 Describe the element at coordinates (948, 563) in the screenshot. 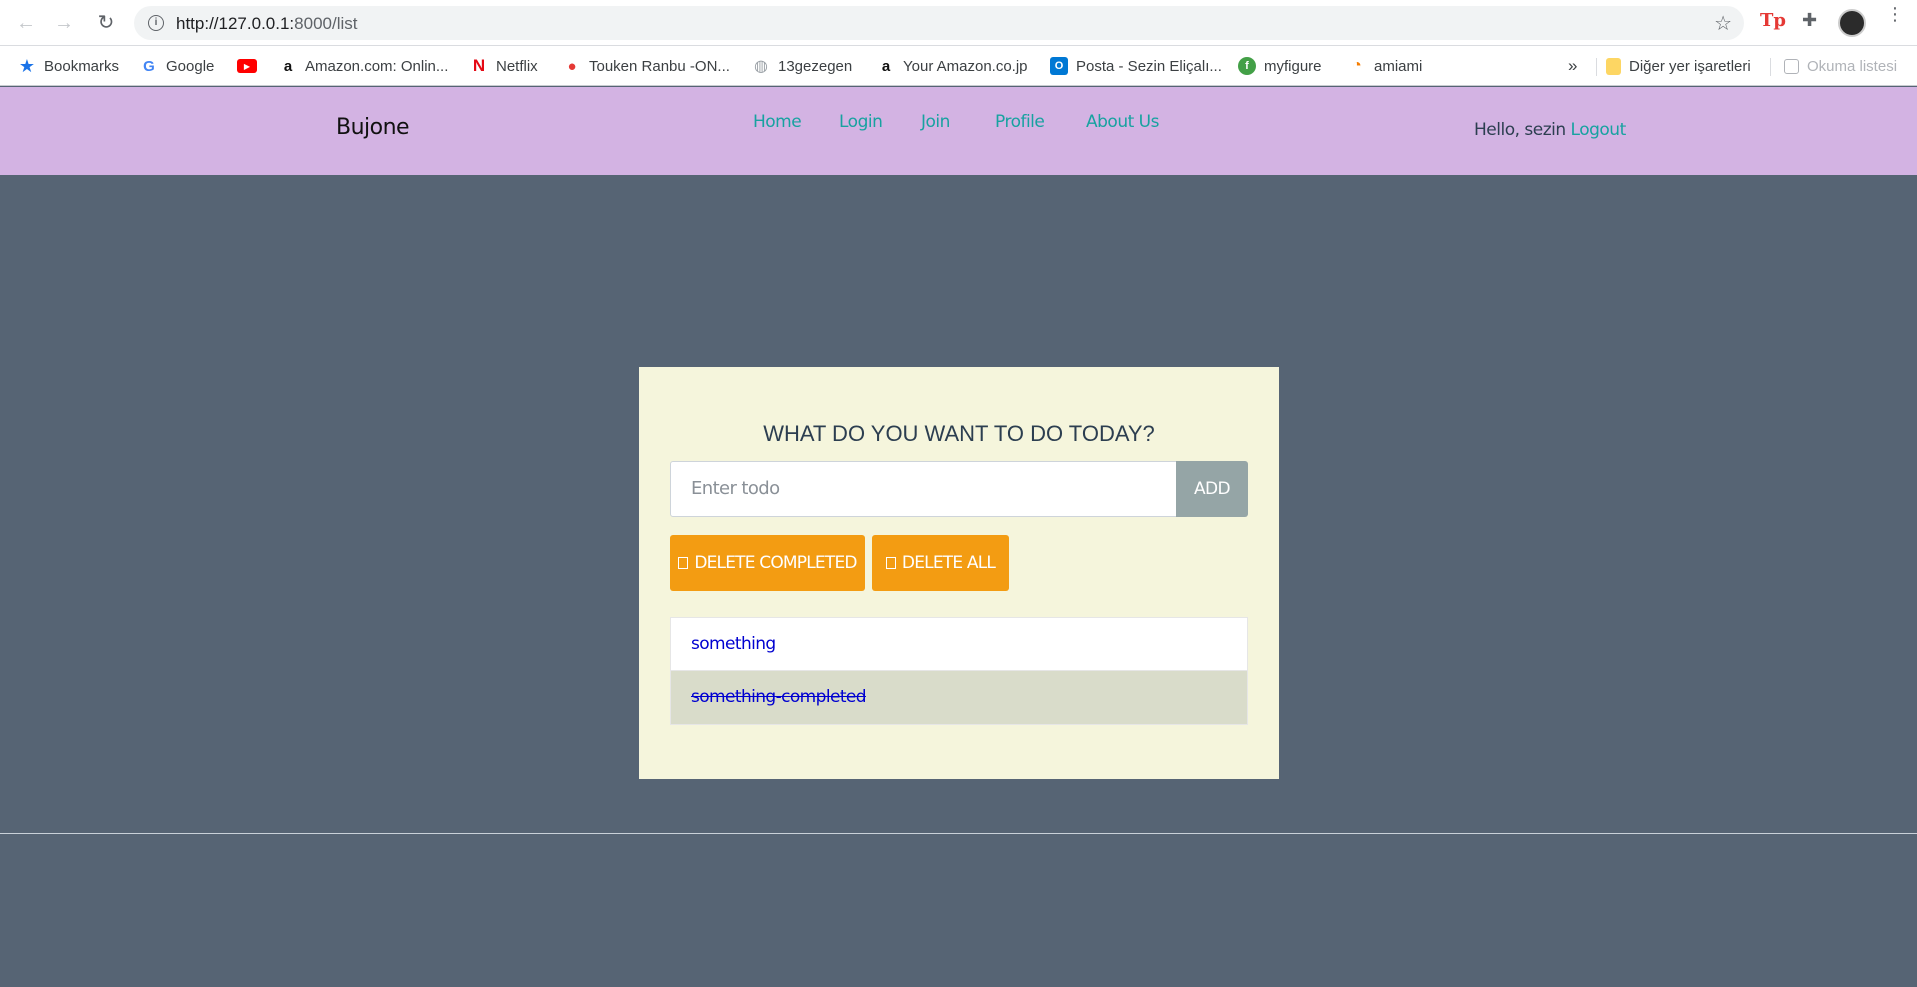

I see `delete-all-label: DELETE ALL` at that location.